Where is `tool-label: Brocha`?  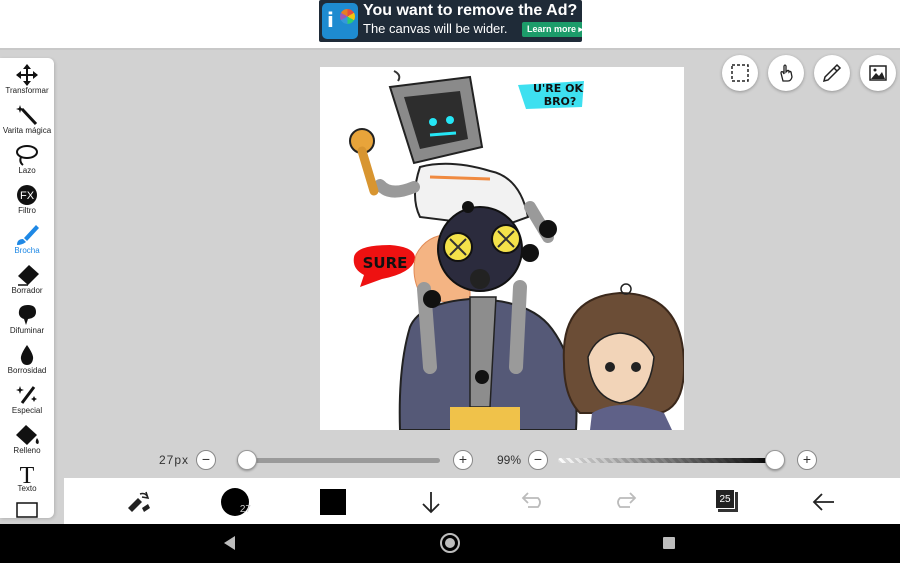 tool-label: Brocha is located at coordinates (27, 250).